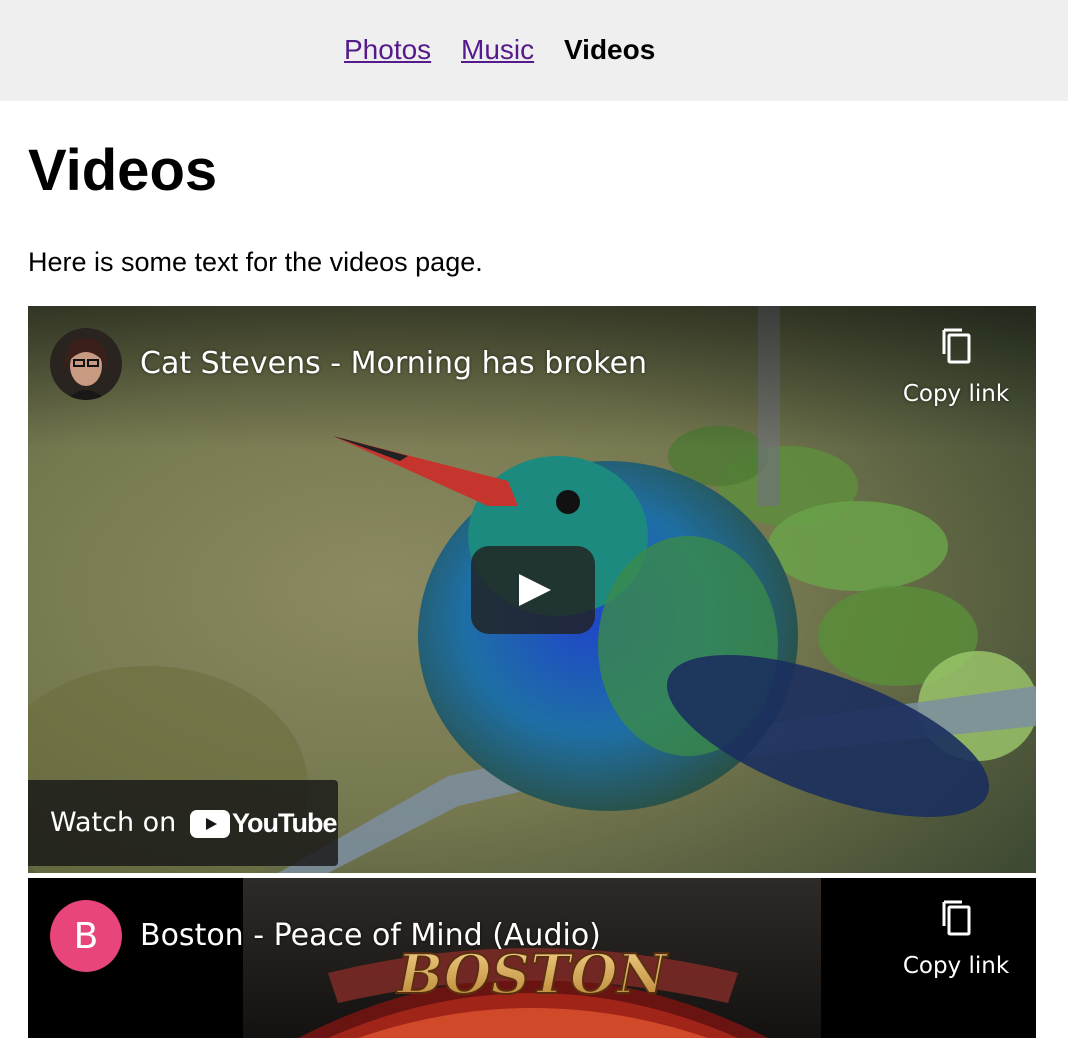 Image resolution: width=1068 pixels, height=1038 pixels. I want to click on watch-on-youtube-link: Watch on YouTube, so click(183, 823).